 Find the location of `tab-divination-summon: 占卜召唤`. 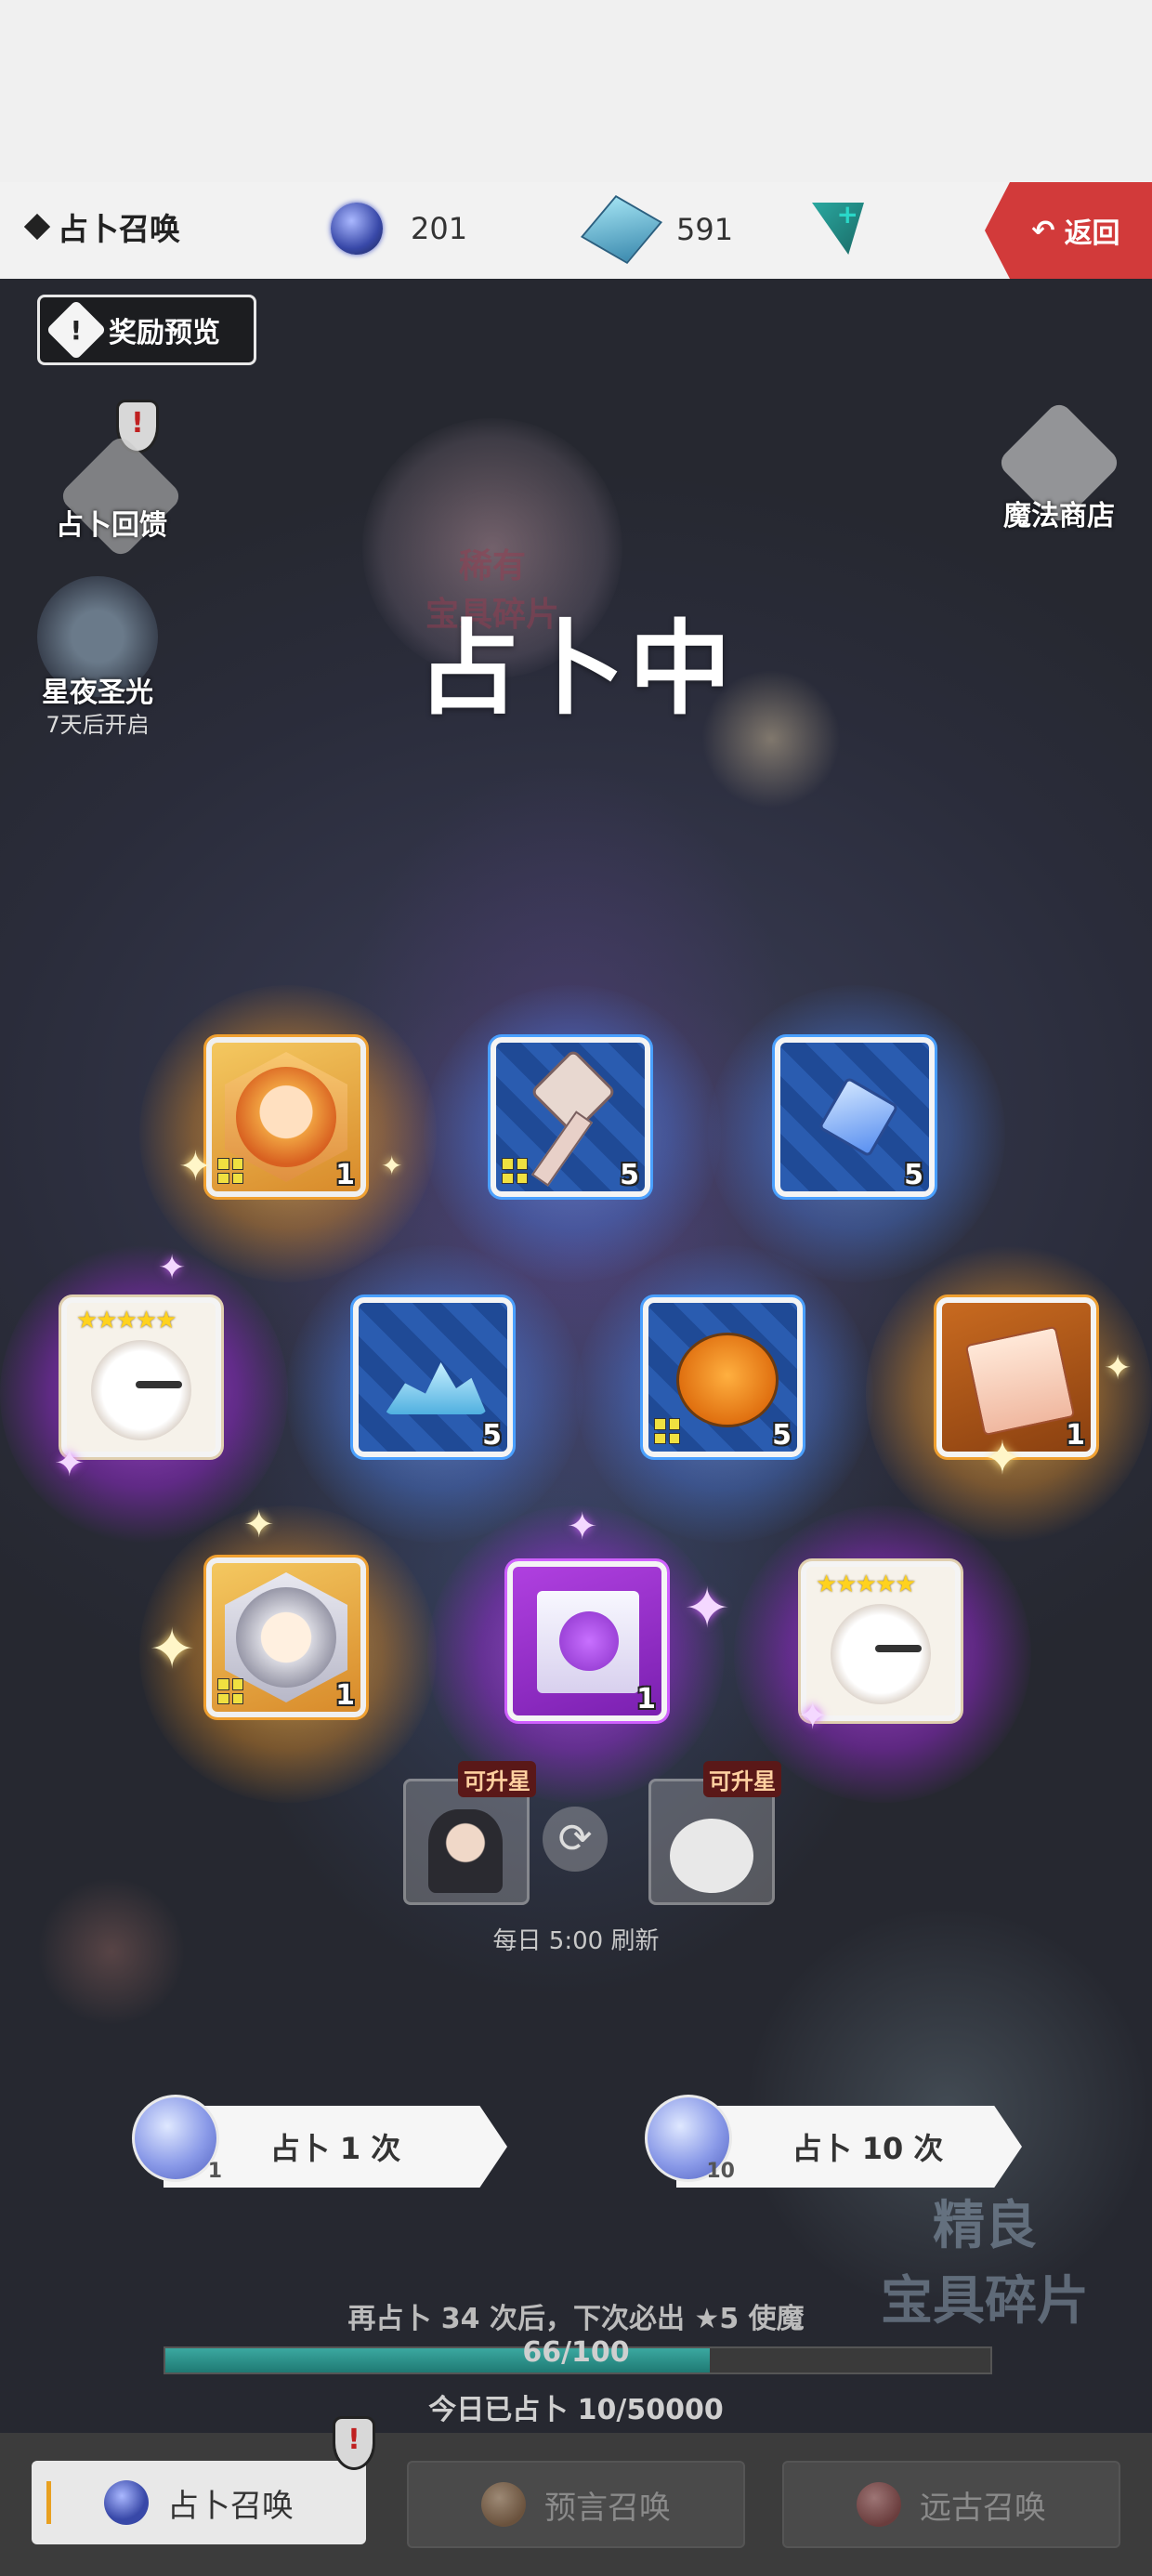

tab-divination-summon: 占卜召唤 is located at coordinates (199, 2502).